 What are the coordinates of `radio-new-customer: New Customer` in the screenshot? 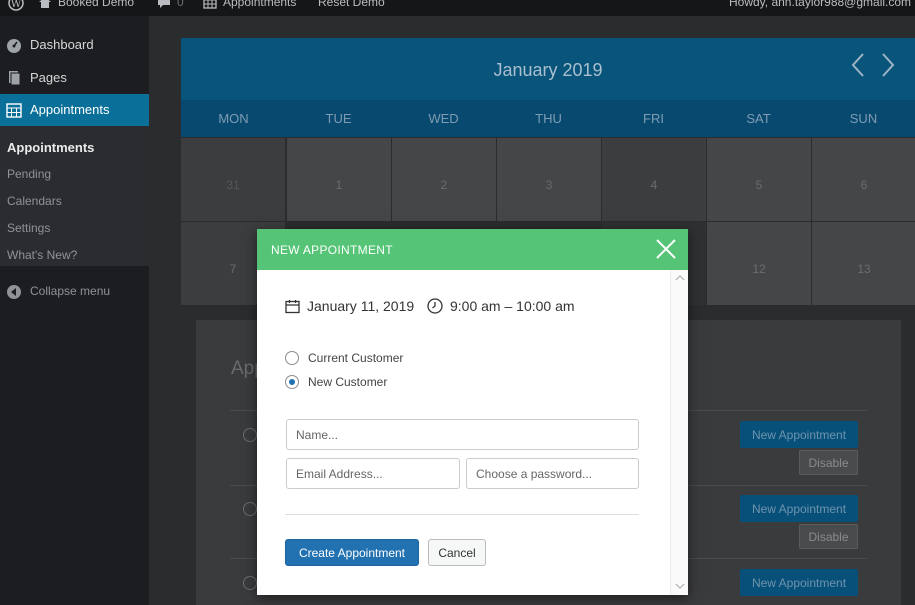 It's located at (336, 382).